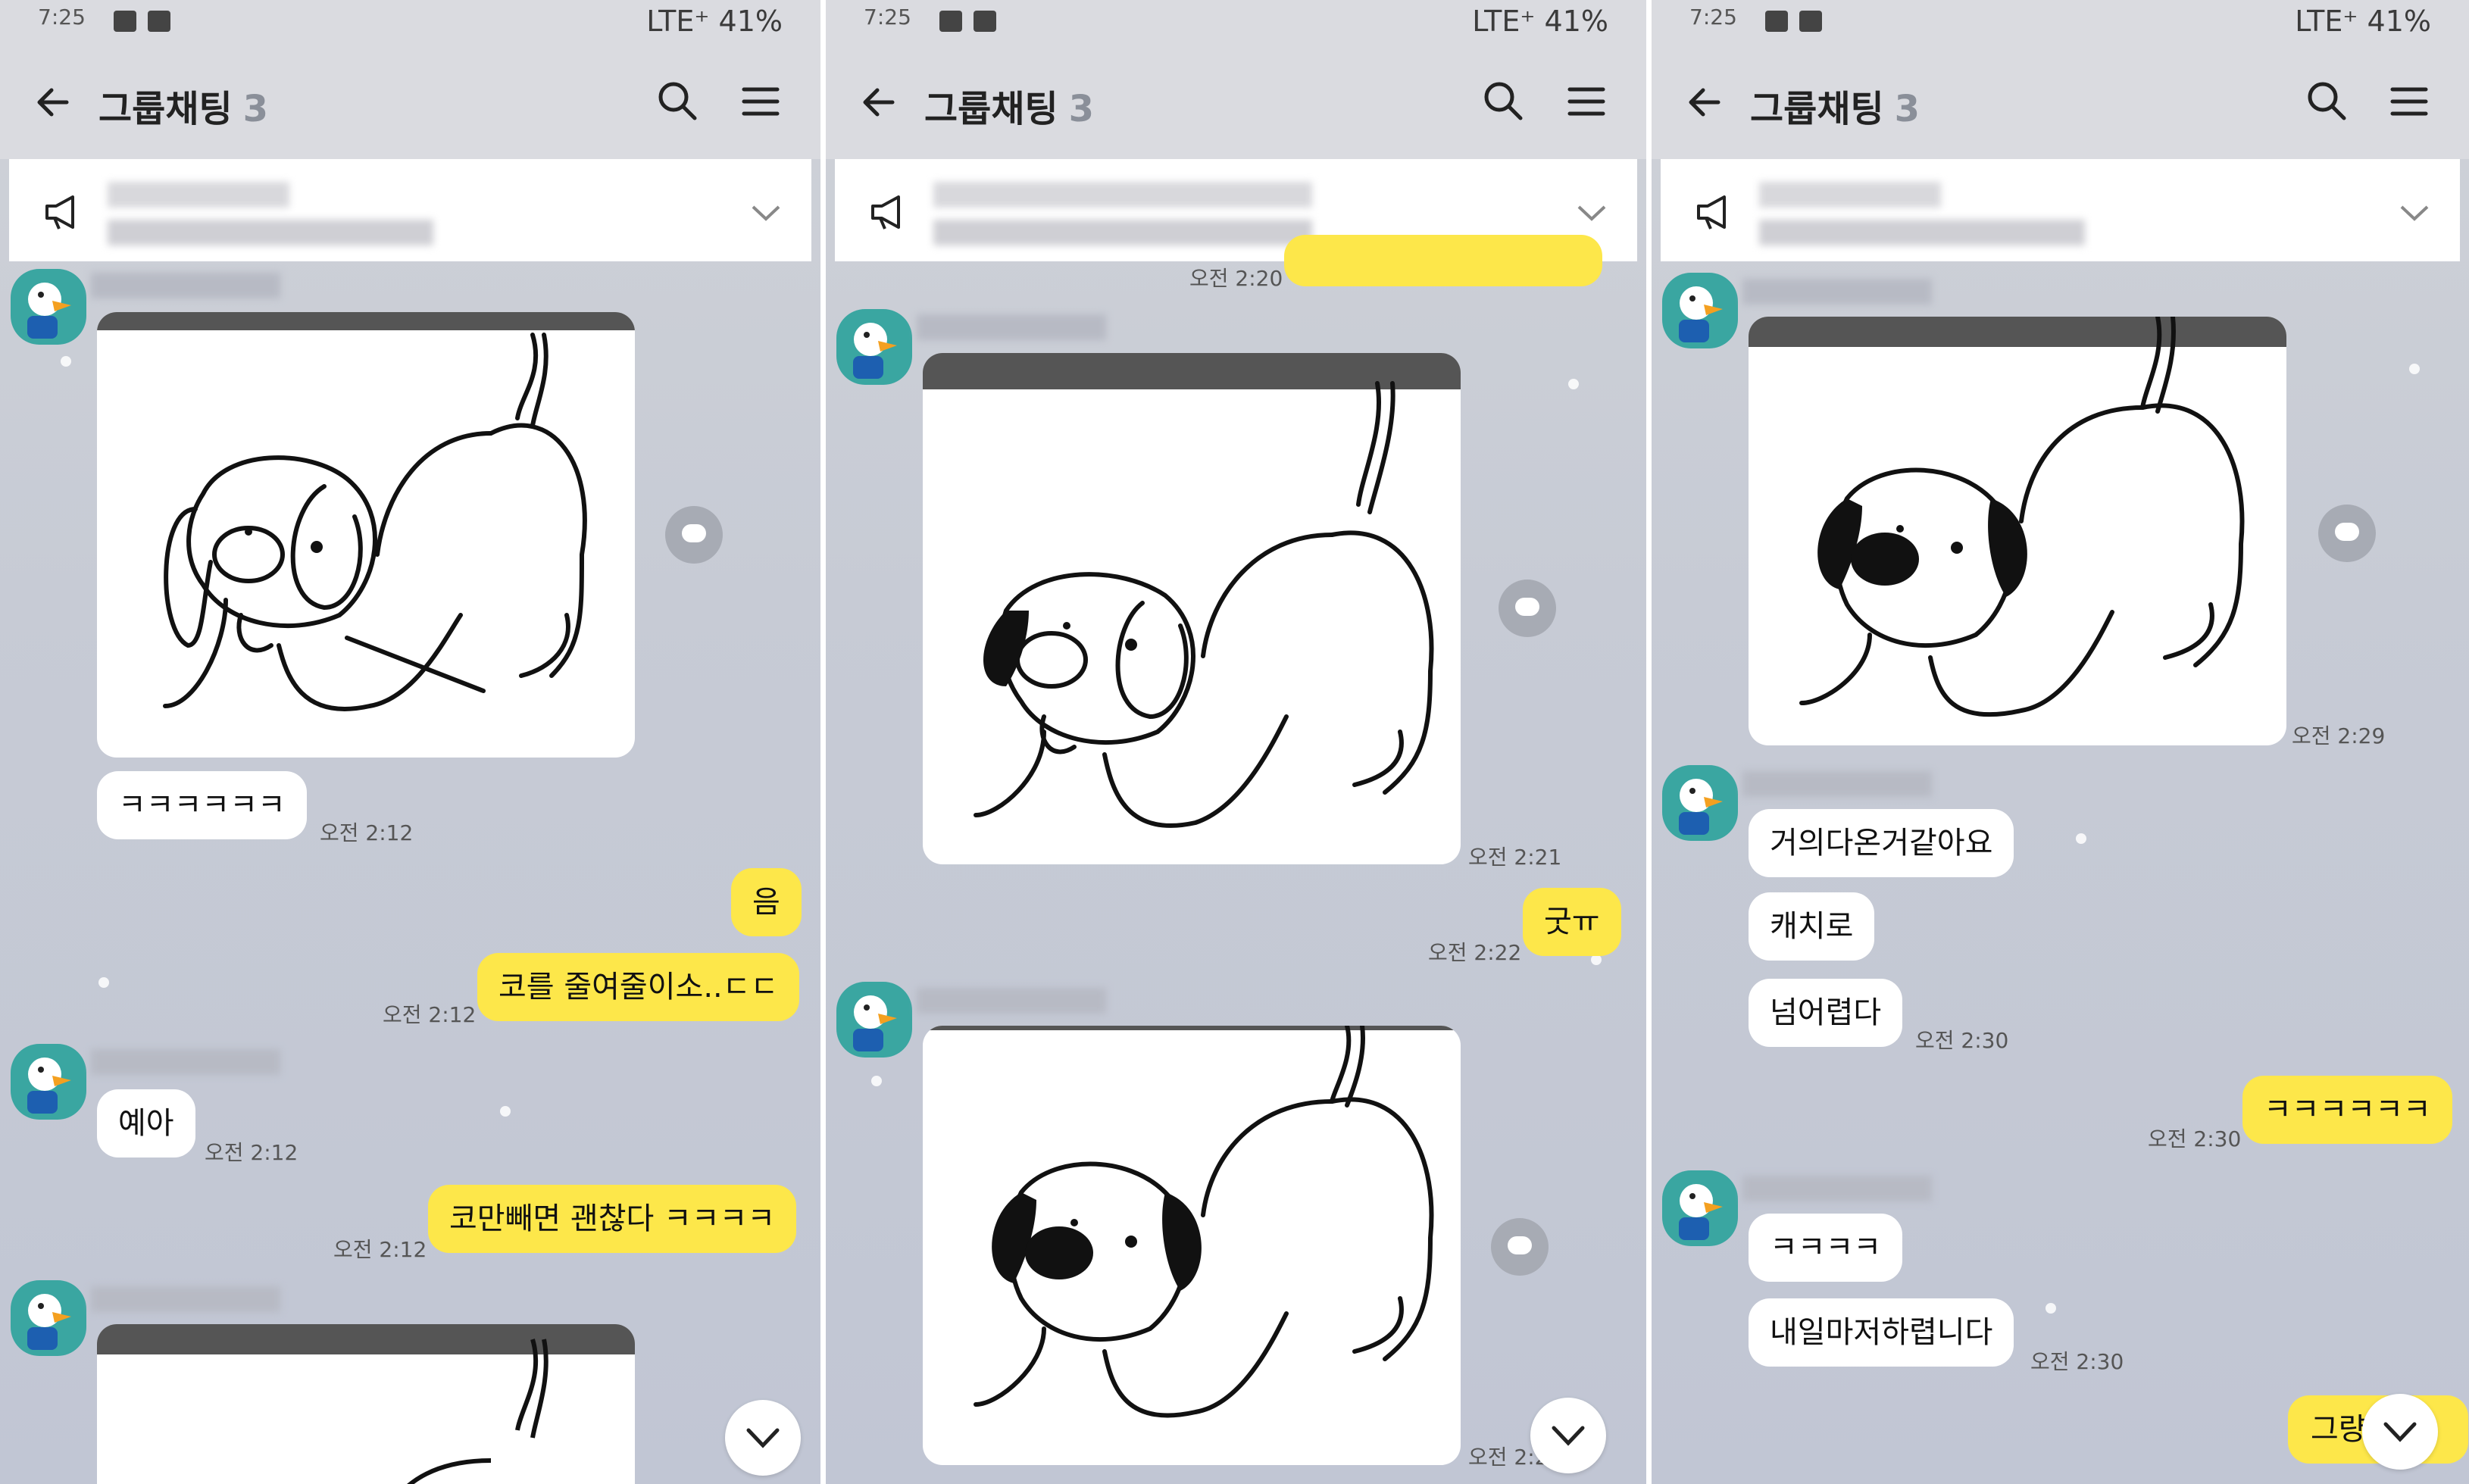 Image resolution: width=2469 pixels, height=1484 pixels. I want to click on message-bubble-incoming: 내일마저하렵니다, so click(1882, 1332).